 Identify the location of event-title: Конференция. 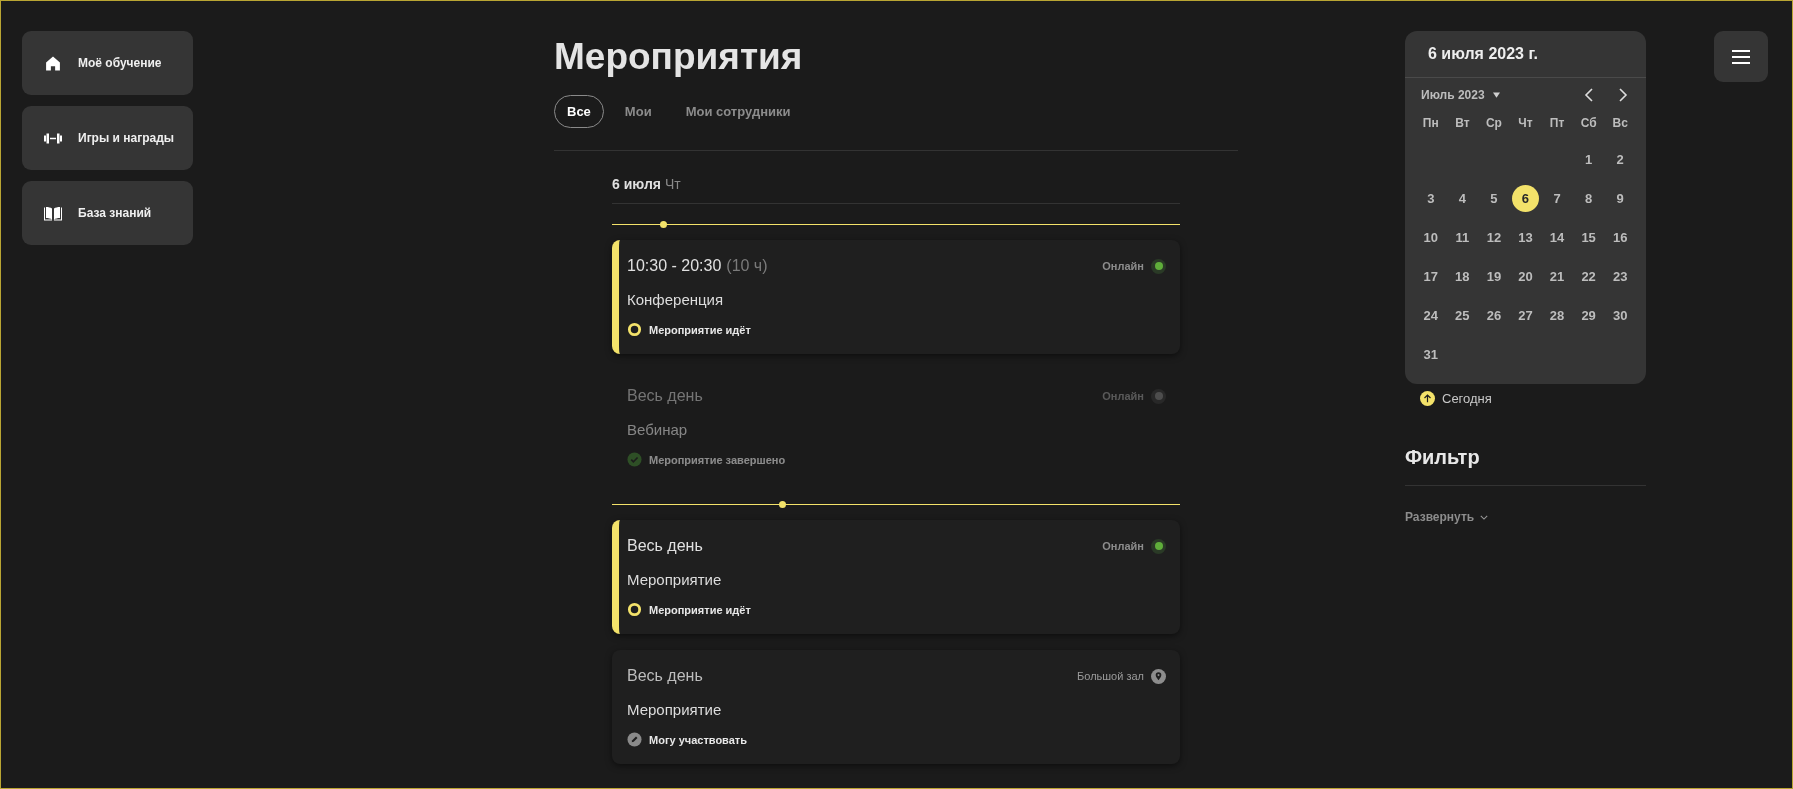
(676, 299).